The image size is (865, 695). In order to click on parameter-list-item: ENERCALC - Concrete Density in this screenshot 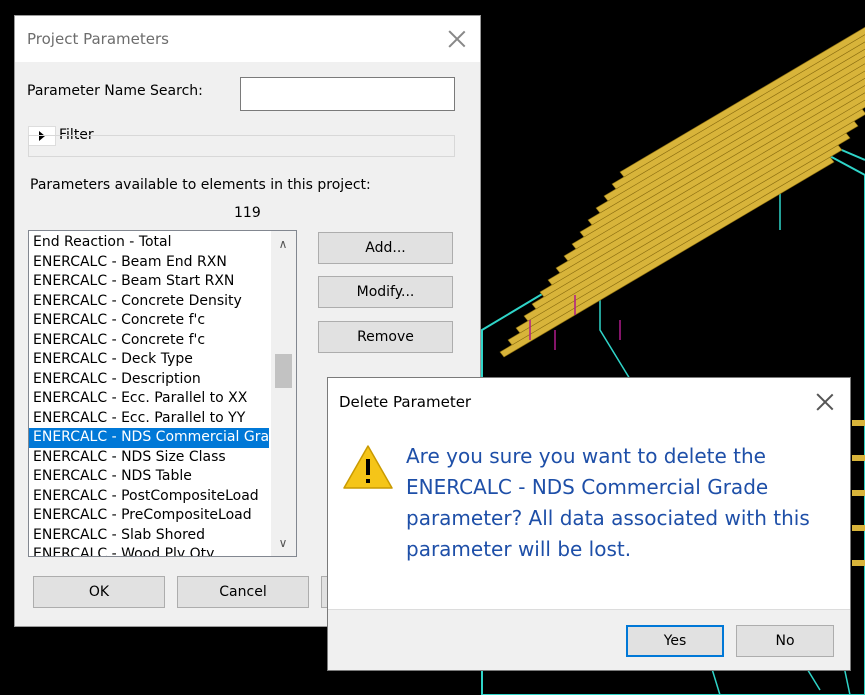, I will do `click(149, 302)`.